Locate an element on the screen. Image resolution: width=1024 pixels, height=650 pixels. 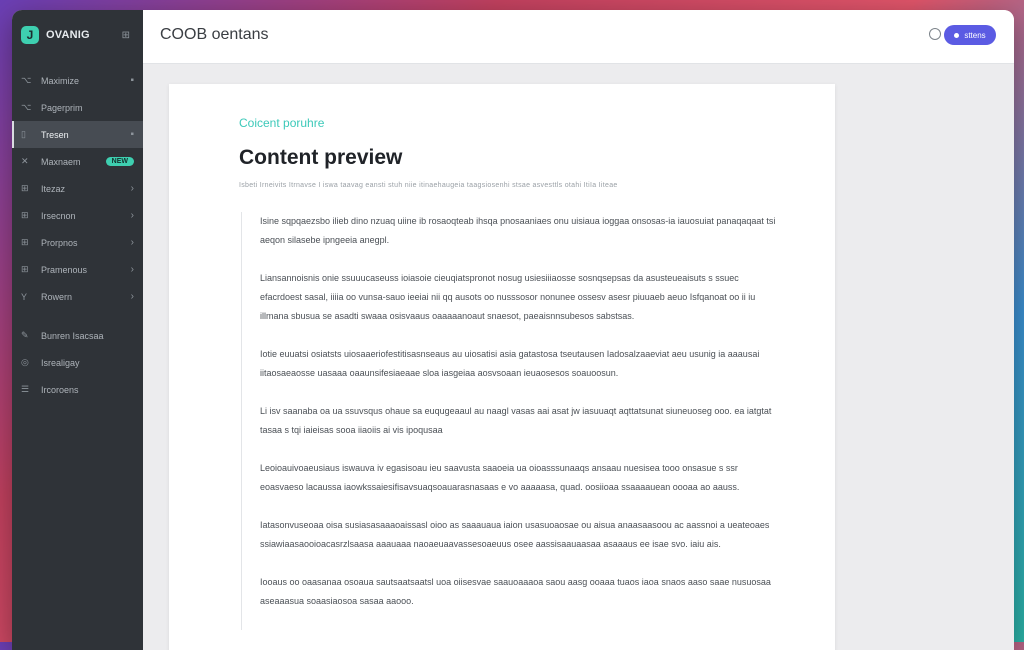
sidebar-item-label: Ircoroens is located at coordinates (60, 389).